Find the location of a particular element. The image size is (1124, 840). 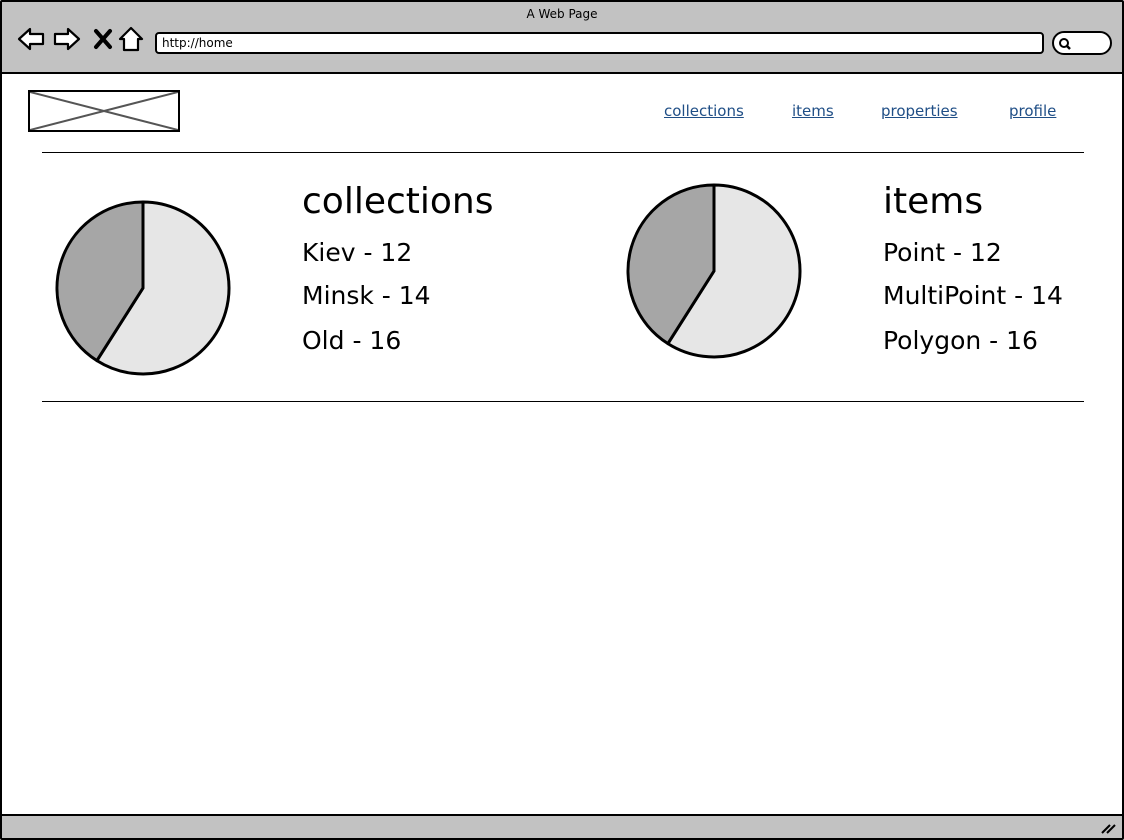

back-arrow-icon is located at coordinates (31, 39).